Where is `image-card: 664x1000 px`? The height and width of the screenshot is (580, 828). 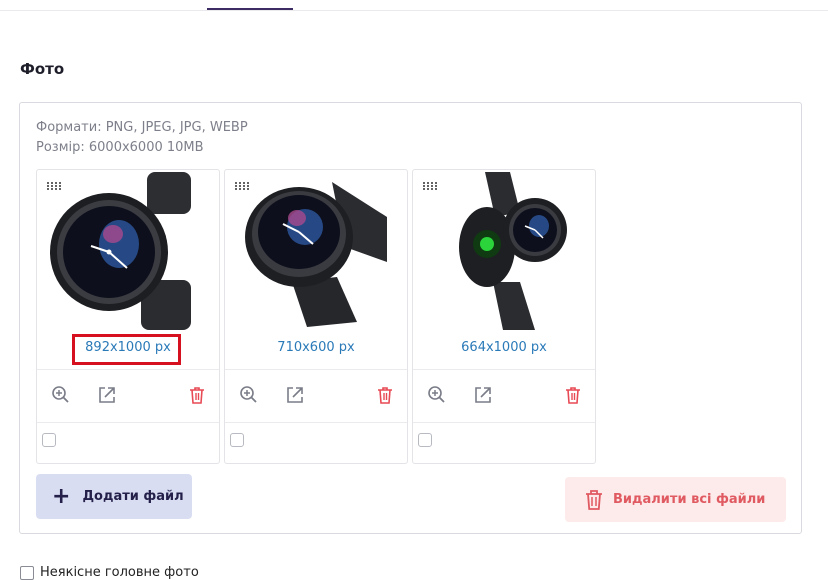
image-card: 664x1000 px is located at coordinates (504, 316).